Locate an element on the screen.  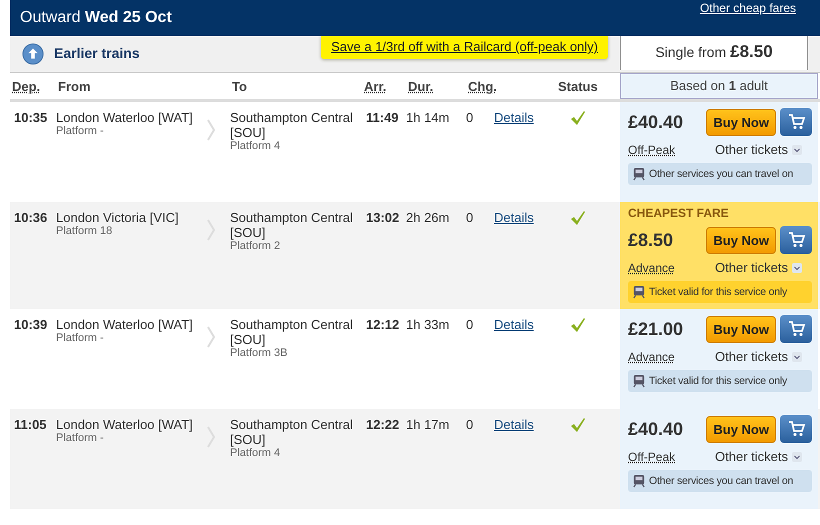
duration: 1h 33m is located at coordinates (428, 324).